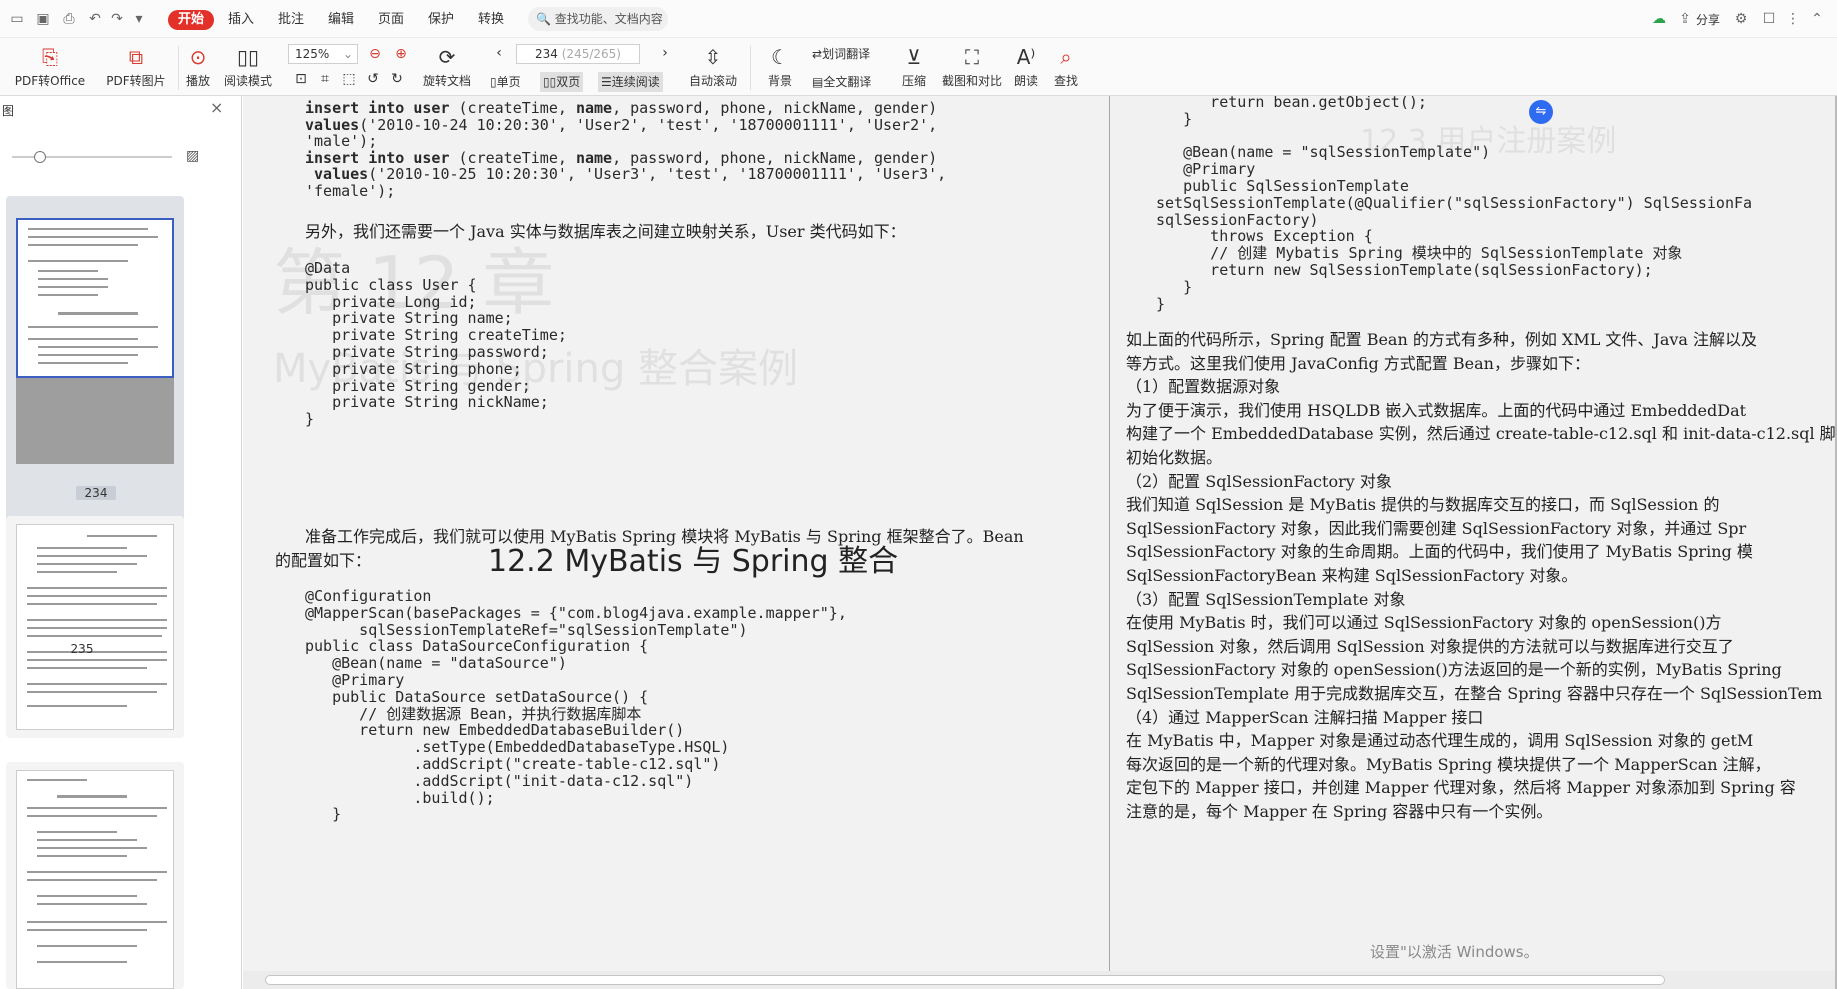 The height and width of the screenshot is (989, 1837). Describe the element at coordinates (1708, 20) in the screenshot. I see `share-button: 分享` at that location.